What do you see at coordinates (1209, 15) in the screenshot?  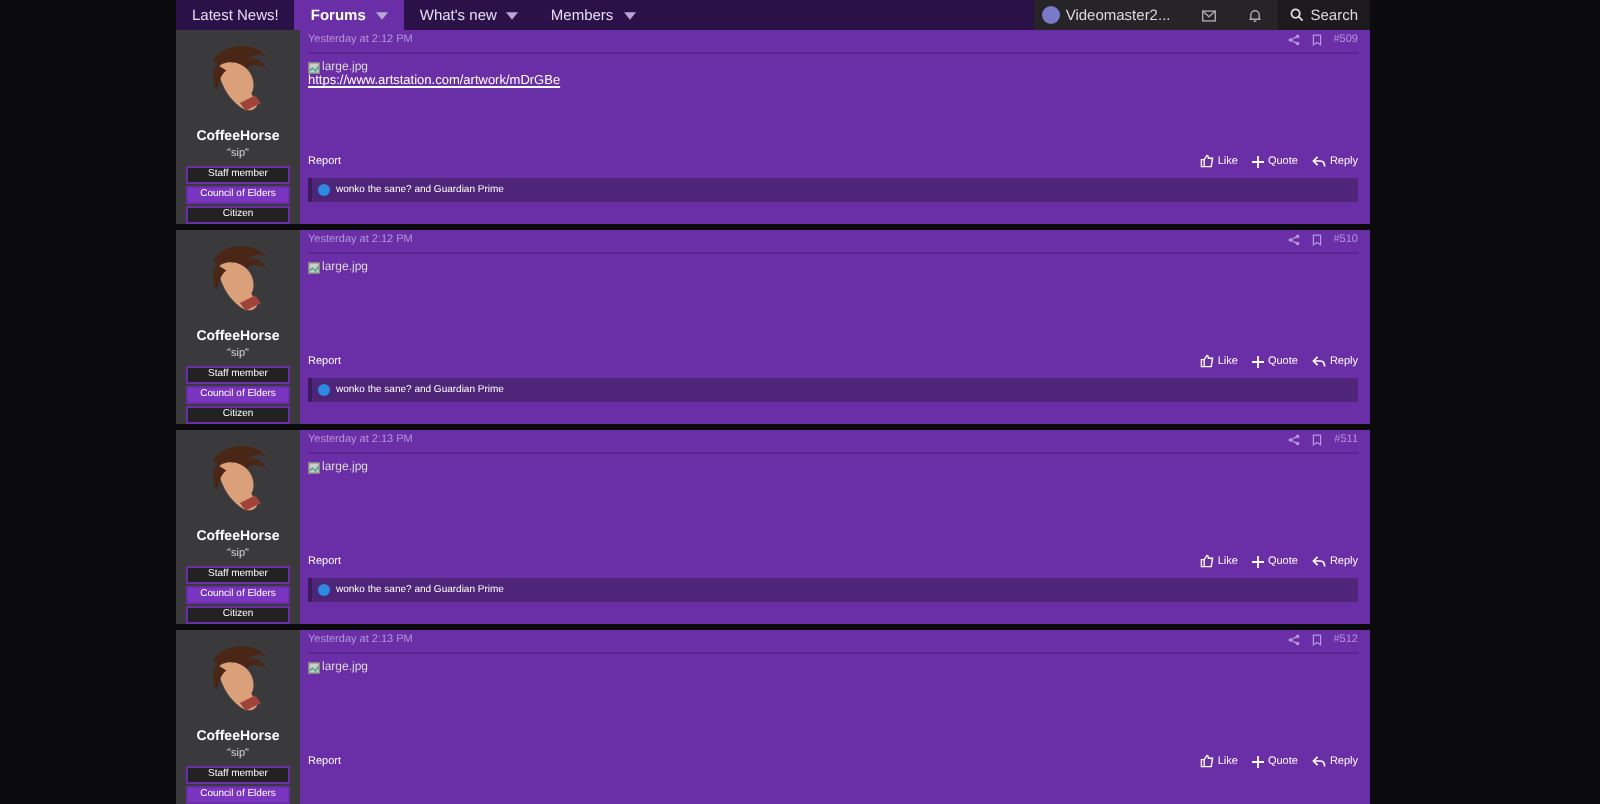 I see `envelope-icon` at bounding box center [1209, 15].